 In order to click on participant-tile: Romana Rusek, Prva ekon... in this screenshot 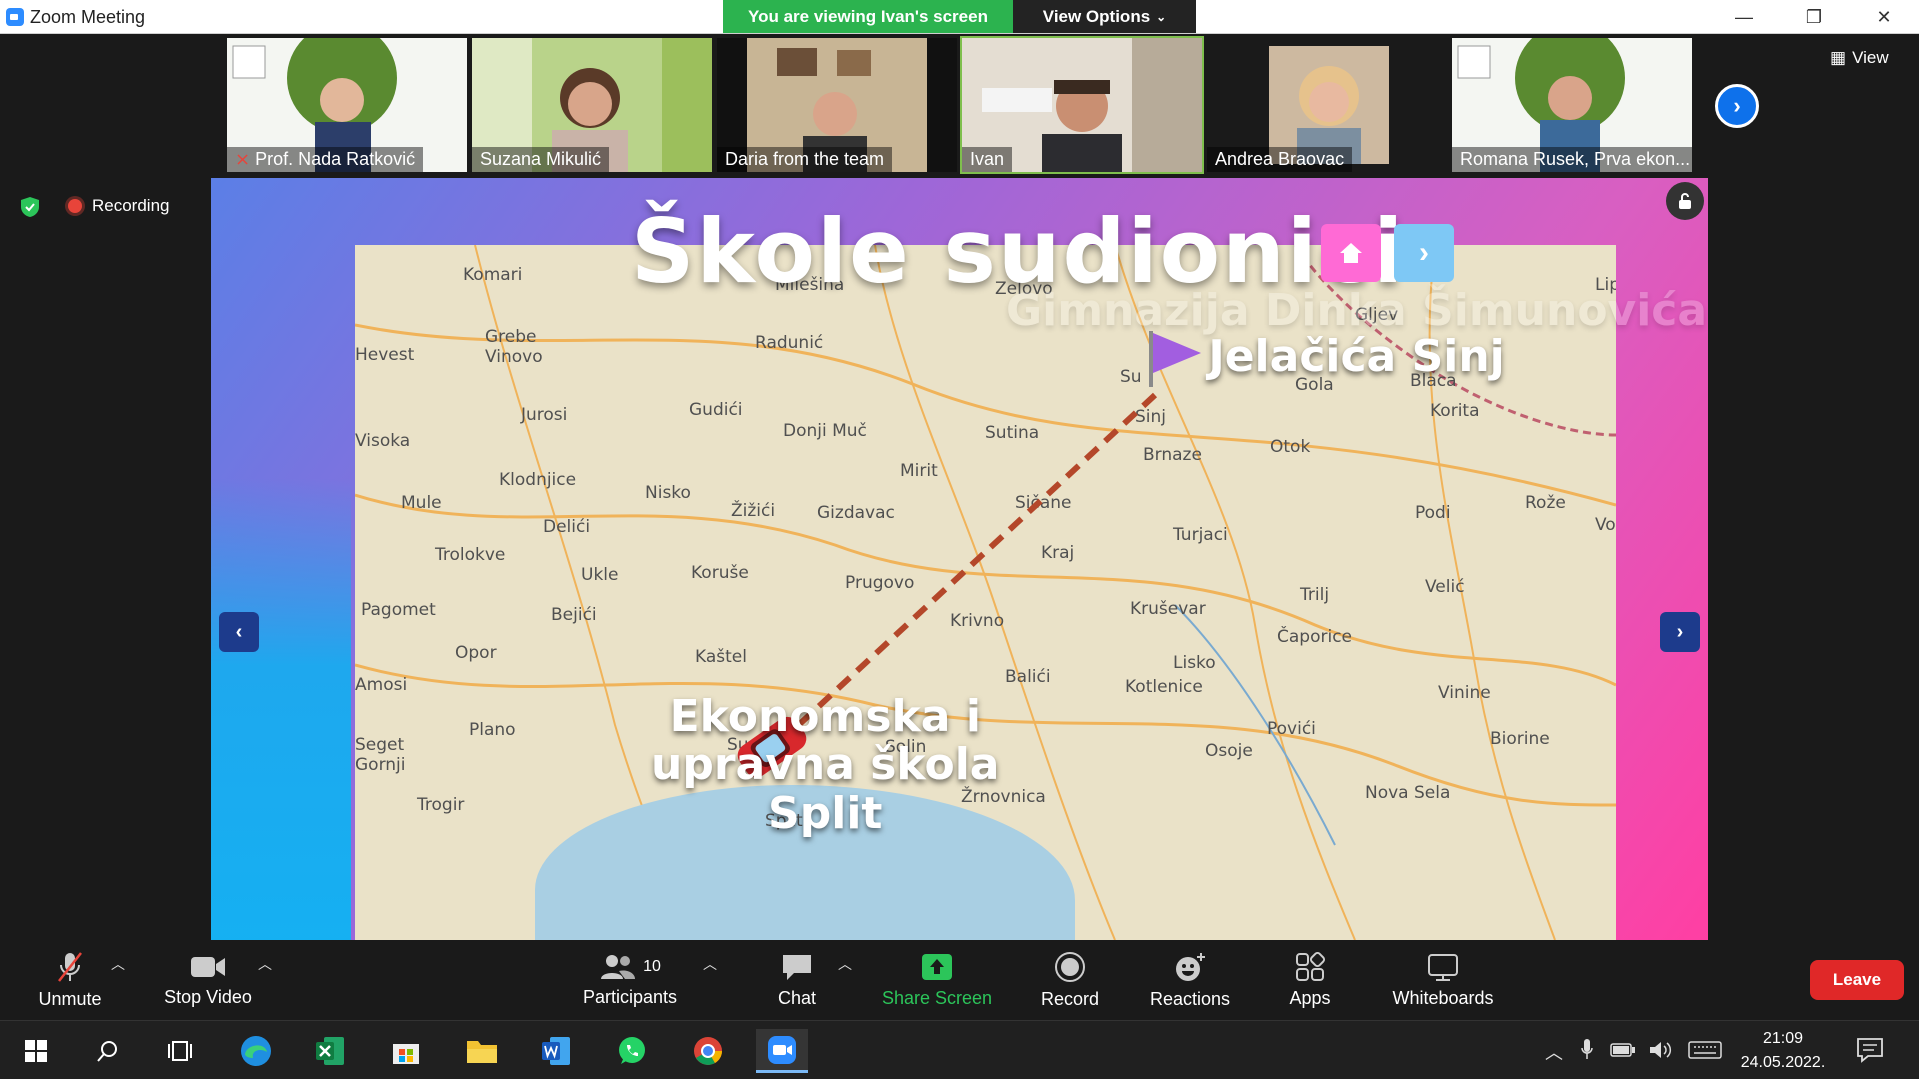, I will do `click(1572, 105)`.